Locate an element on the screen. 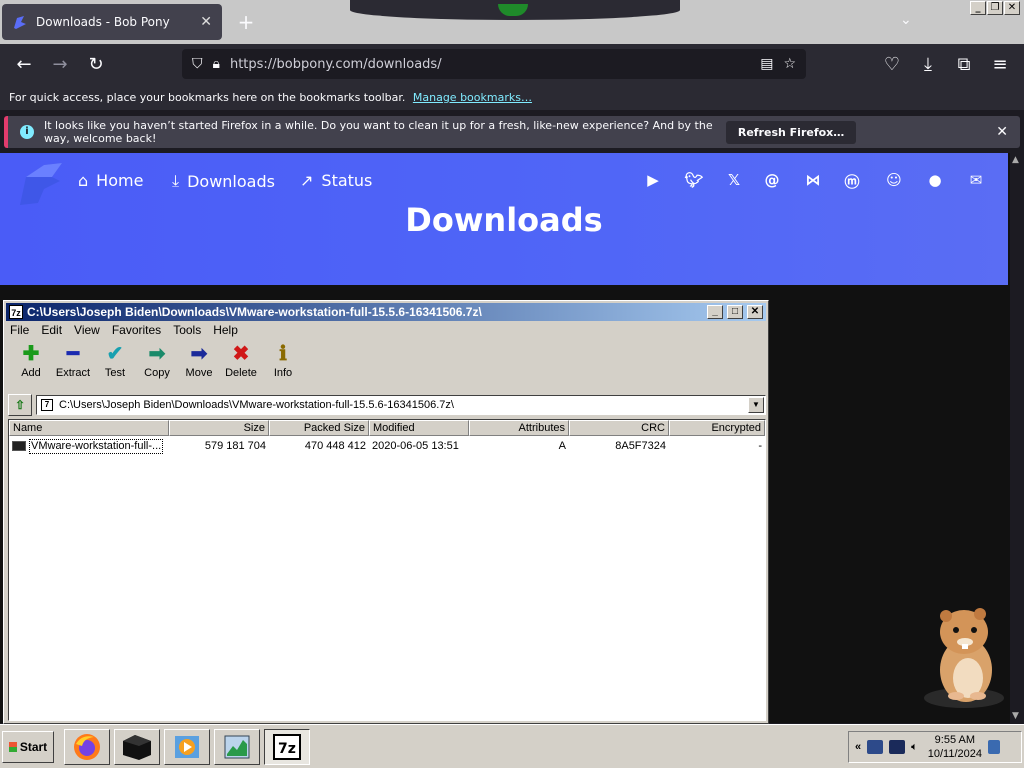 This screenshot has height=768, width=1024. taskbar-terminal is located at coordinates (137, 747).